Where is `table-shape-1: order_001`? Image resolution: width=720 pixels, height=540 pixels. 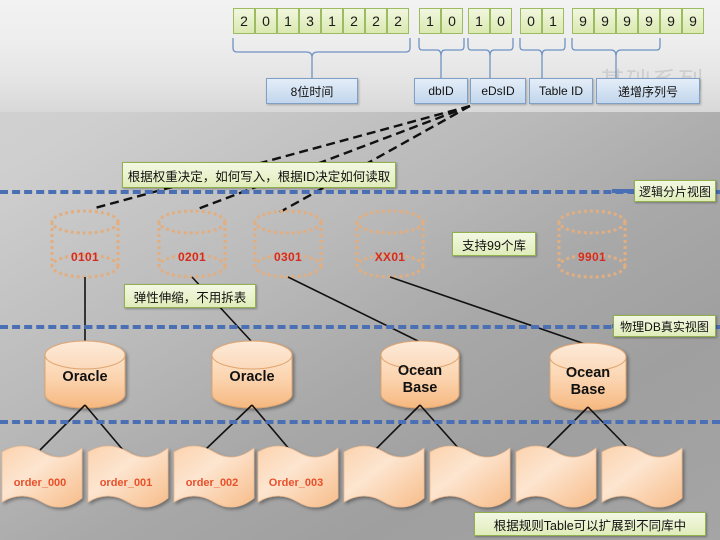 table-shape-1: order_001 is located at coordinates (126, 477).